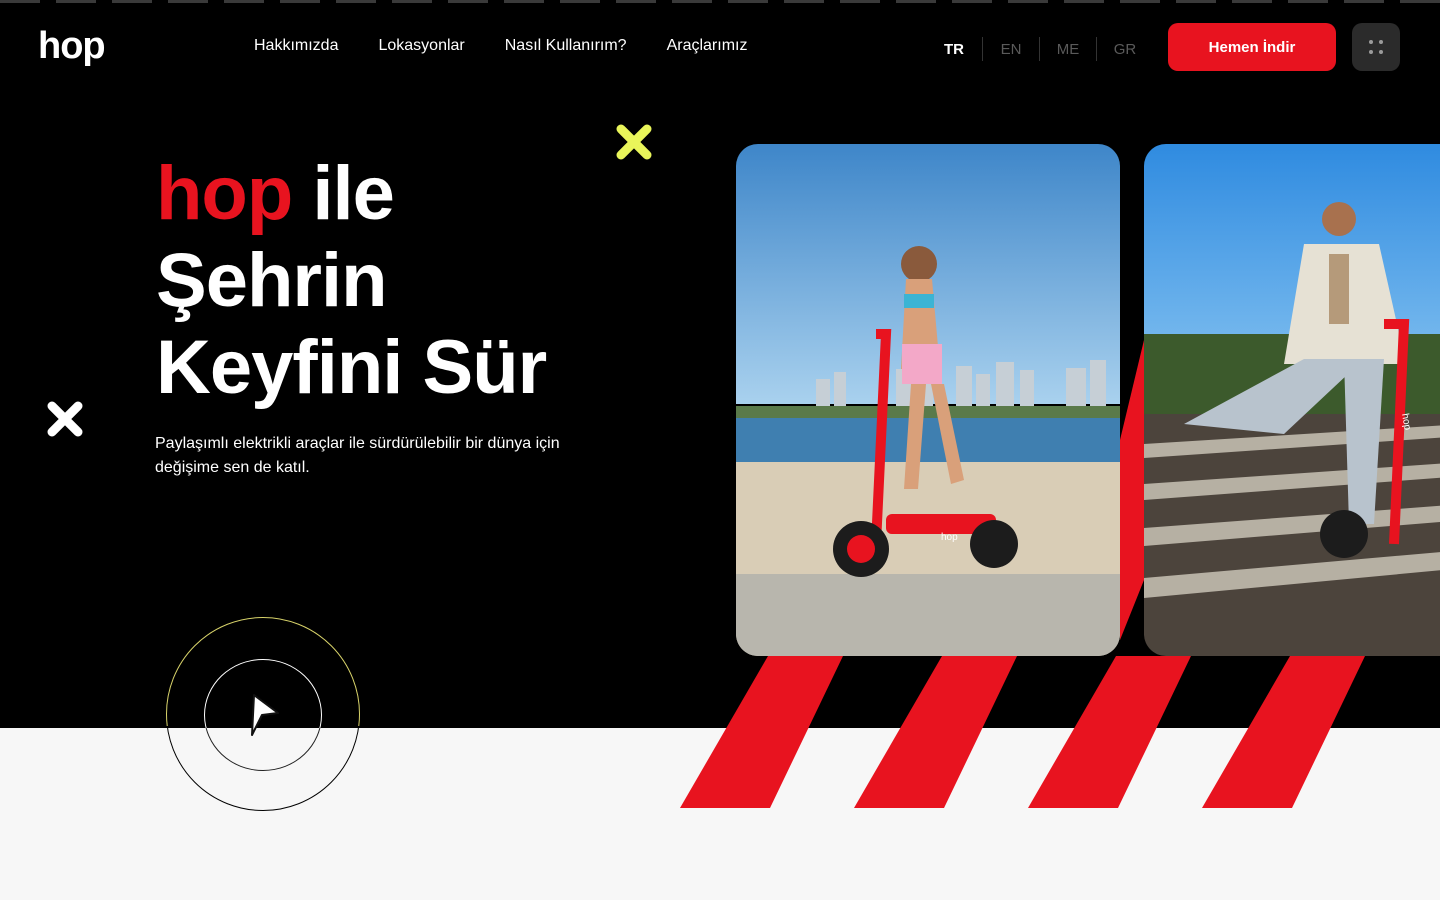  What do you see at coordinates (343, 193) in the screenshot?
I see `headline-line1: ile` at bounding box center [343, 193].